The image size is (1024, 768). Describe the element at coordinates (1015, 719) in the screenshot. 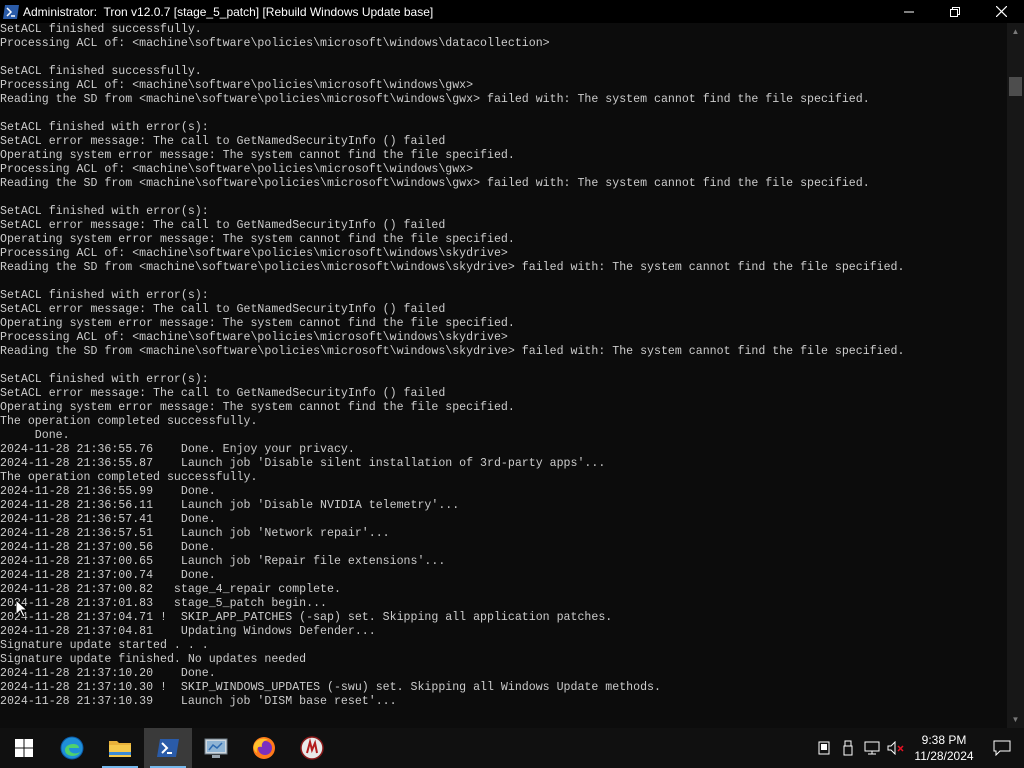

I see `scroll-down-arrow-icon: ▼` at that location.